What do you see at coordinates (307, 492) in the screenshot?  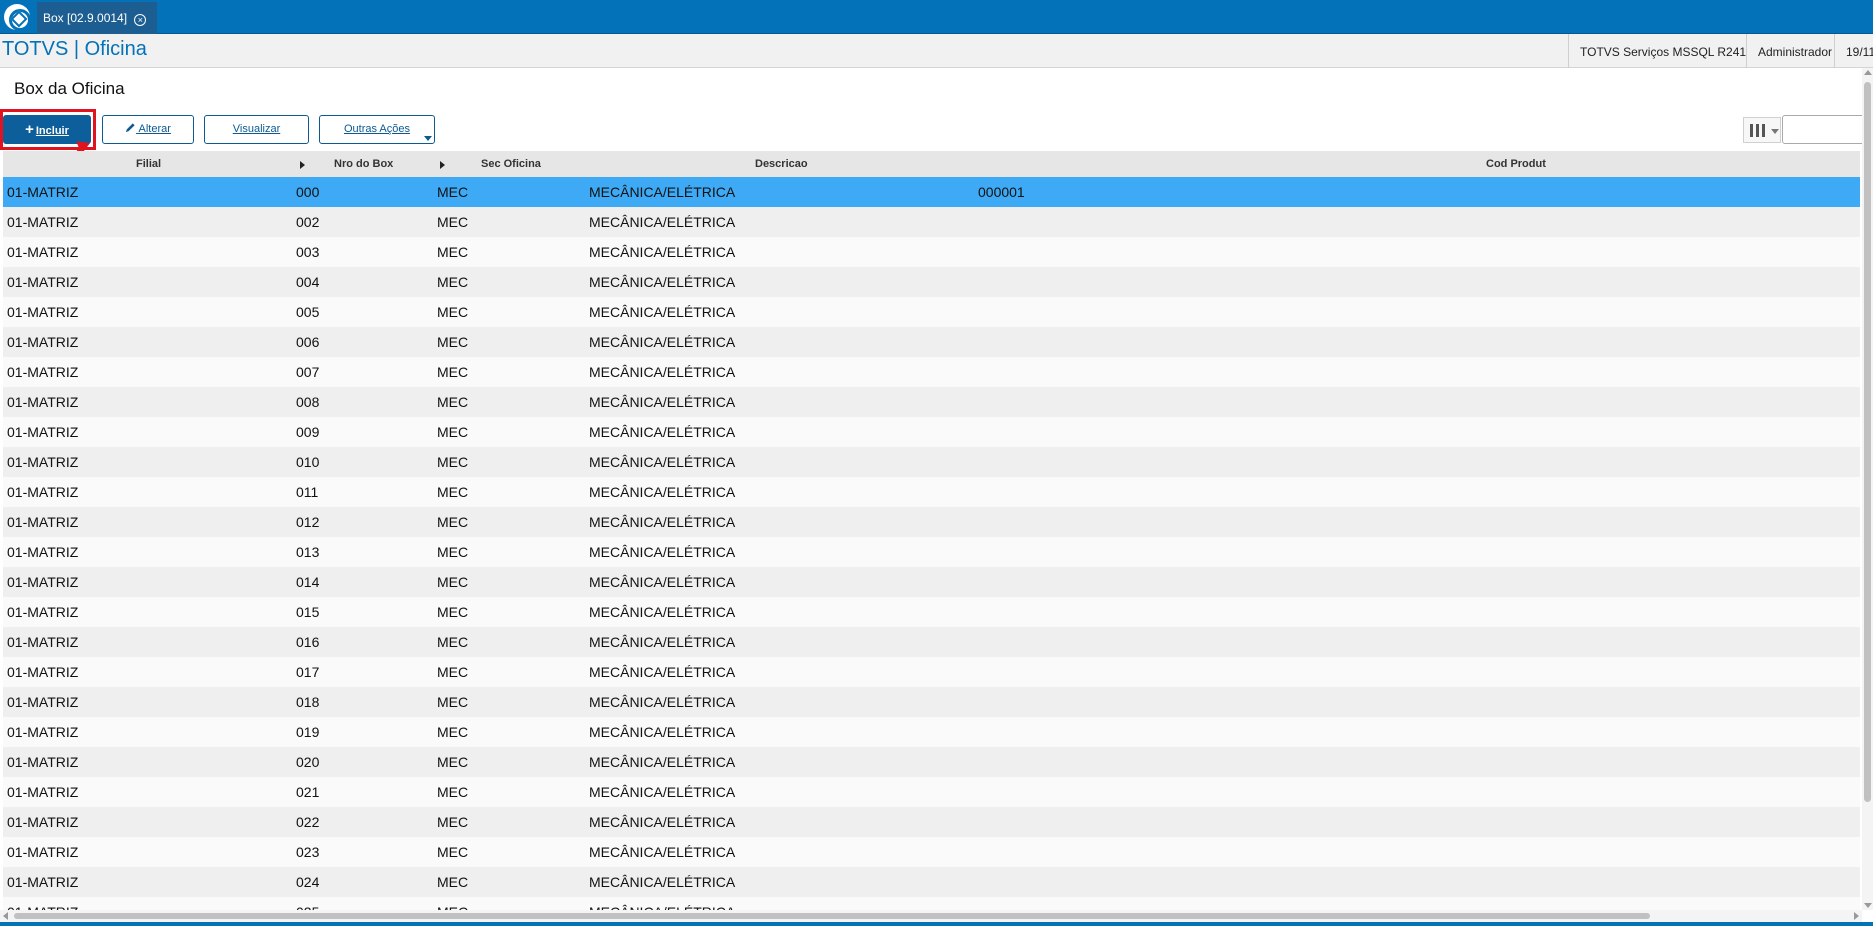 I see `cell-nro-box: 011` at bounding box center [307, 492].